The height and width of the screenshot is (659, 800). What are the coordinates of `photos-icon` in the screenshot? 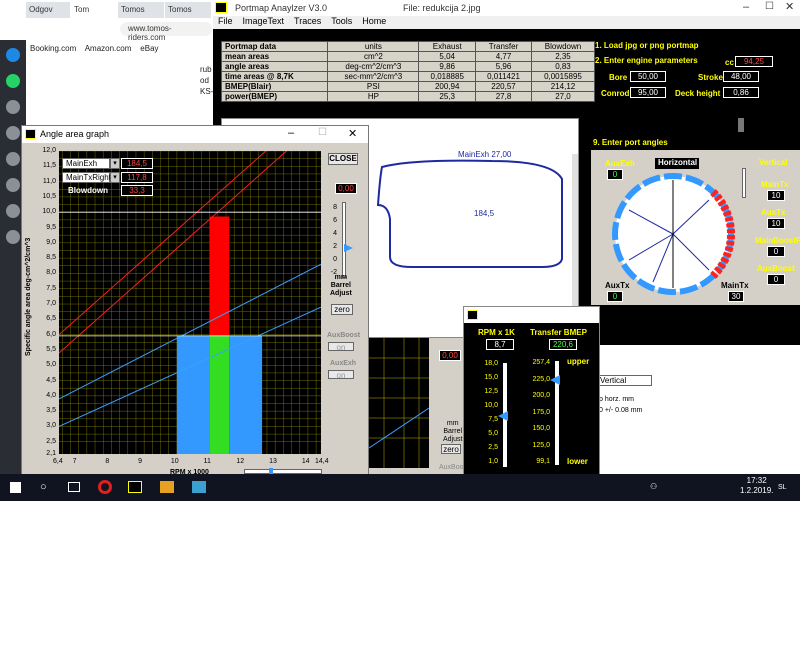 It's located at (199, 487).